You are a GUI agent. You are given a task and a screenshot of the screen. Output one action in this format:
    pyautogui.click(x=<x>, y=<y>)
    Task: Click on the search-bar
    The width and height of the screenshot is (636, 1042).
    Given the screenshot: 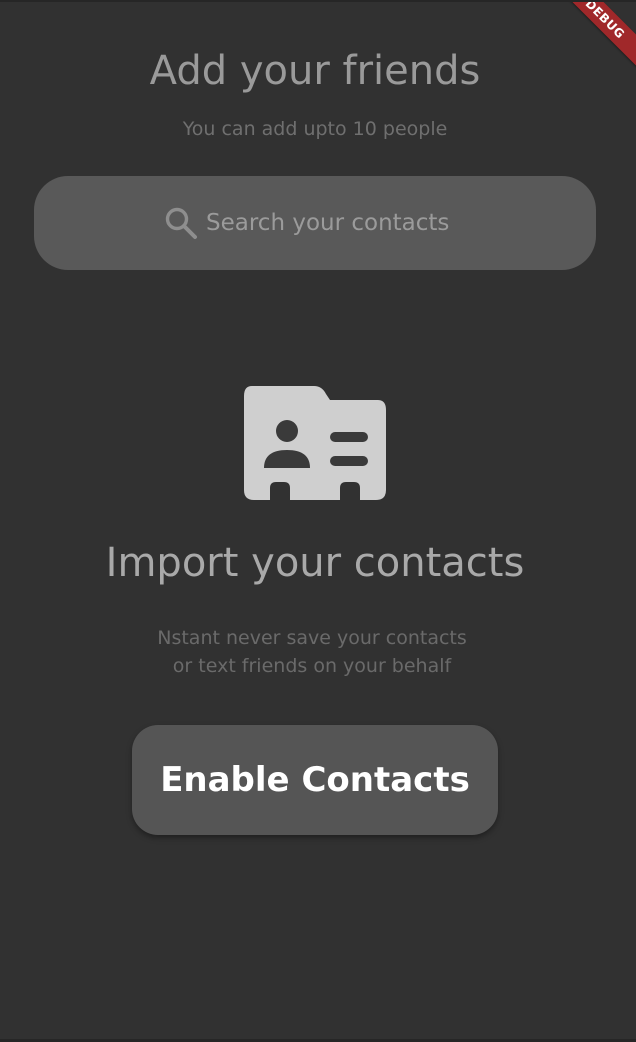 What is the action you would take?
    pyautogui.click(x=315, y=223)
    